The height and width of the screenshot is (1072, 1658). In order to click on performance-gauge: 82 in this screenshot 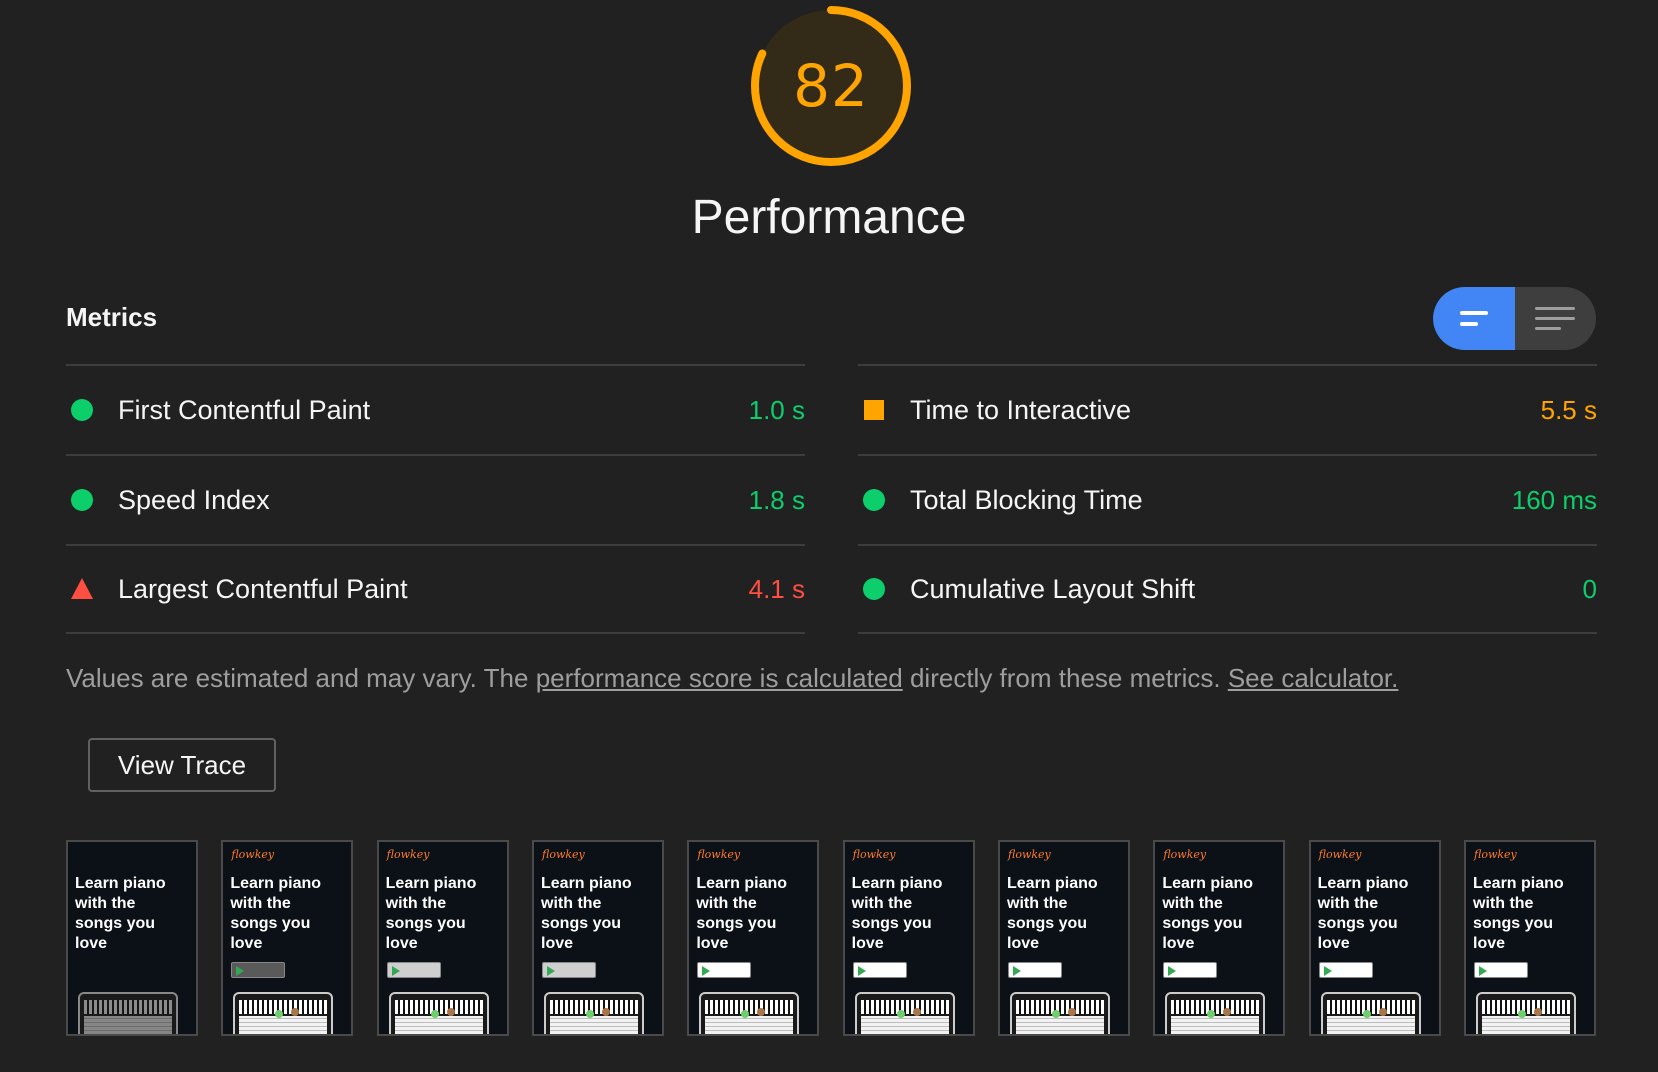, I will do `click(831, 86)`.